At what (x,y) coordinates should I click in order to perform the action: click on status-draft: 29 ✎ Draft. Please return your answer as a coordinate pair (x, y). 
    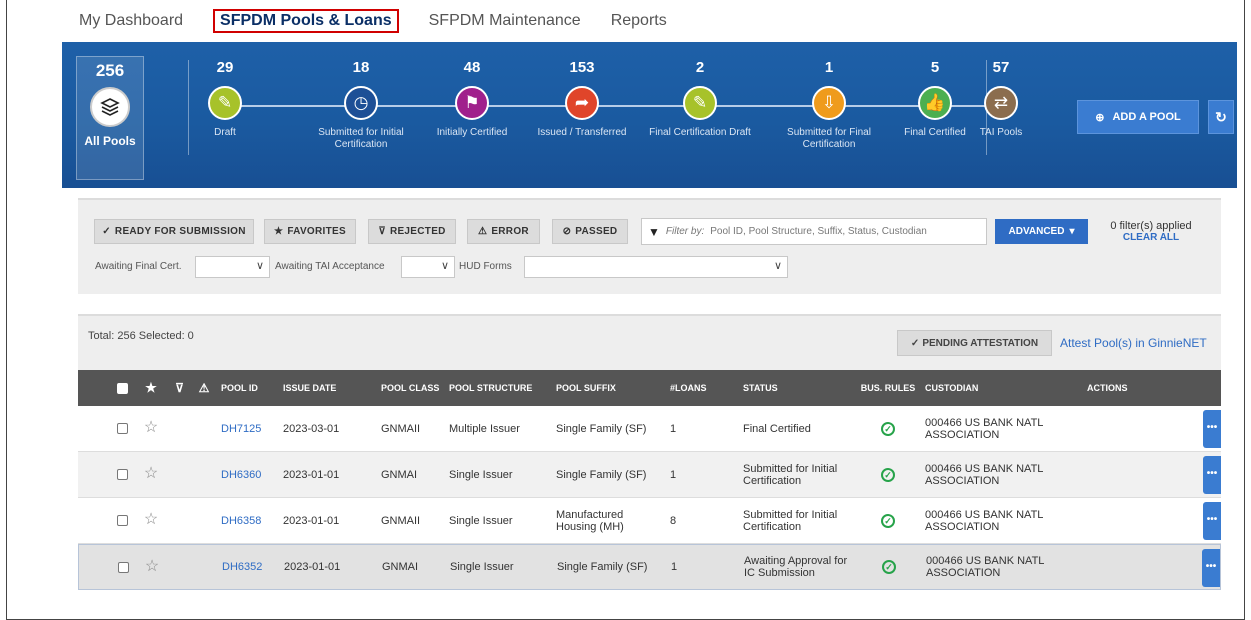
    Looking at the image, I should click on (225, 90).